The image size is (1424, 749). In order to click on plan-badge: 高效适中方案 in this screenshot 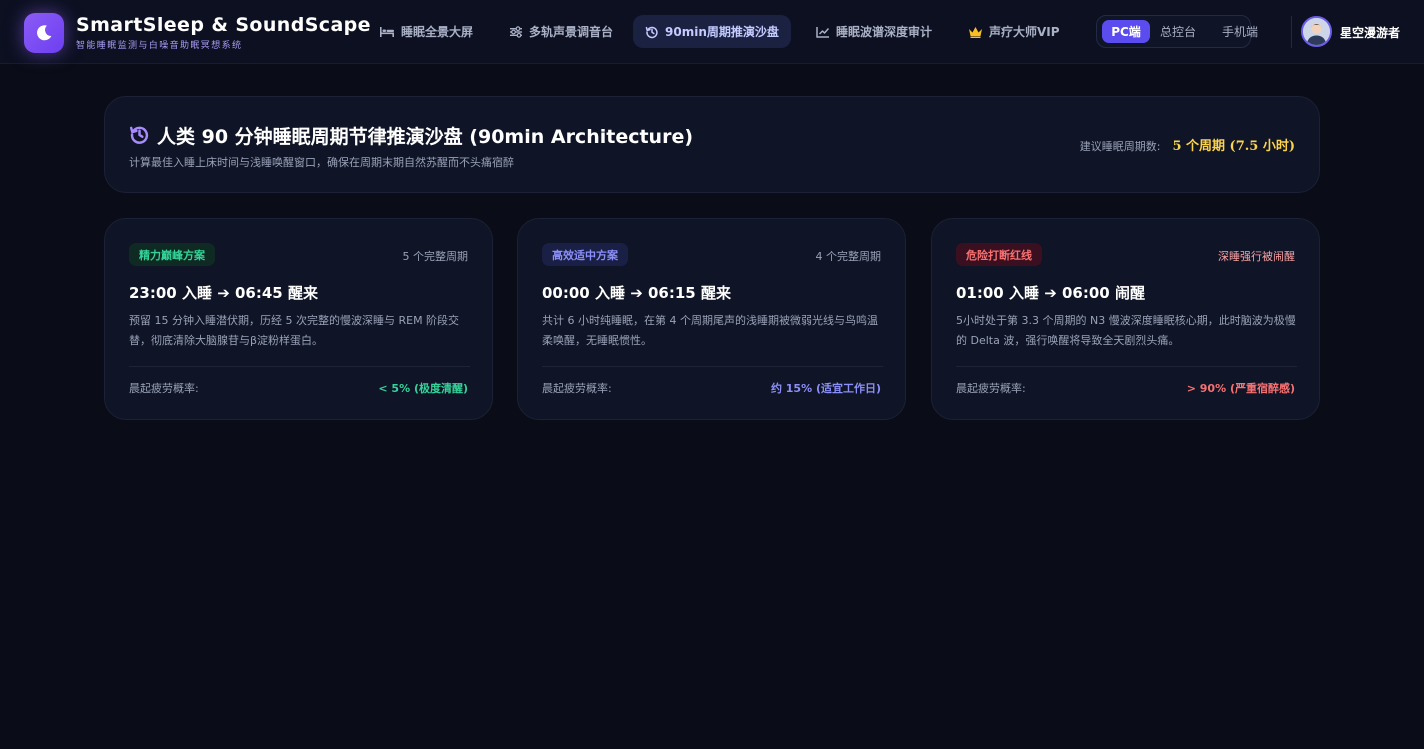, I will do `click(585, 254)`.